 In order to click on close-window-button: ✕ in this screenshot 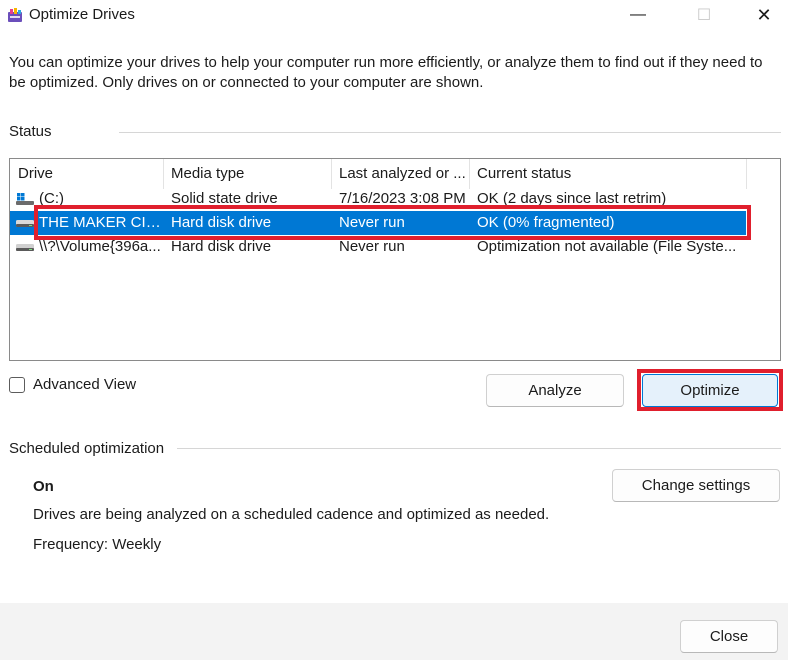, I will do `click(762, 15)`.